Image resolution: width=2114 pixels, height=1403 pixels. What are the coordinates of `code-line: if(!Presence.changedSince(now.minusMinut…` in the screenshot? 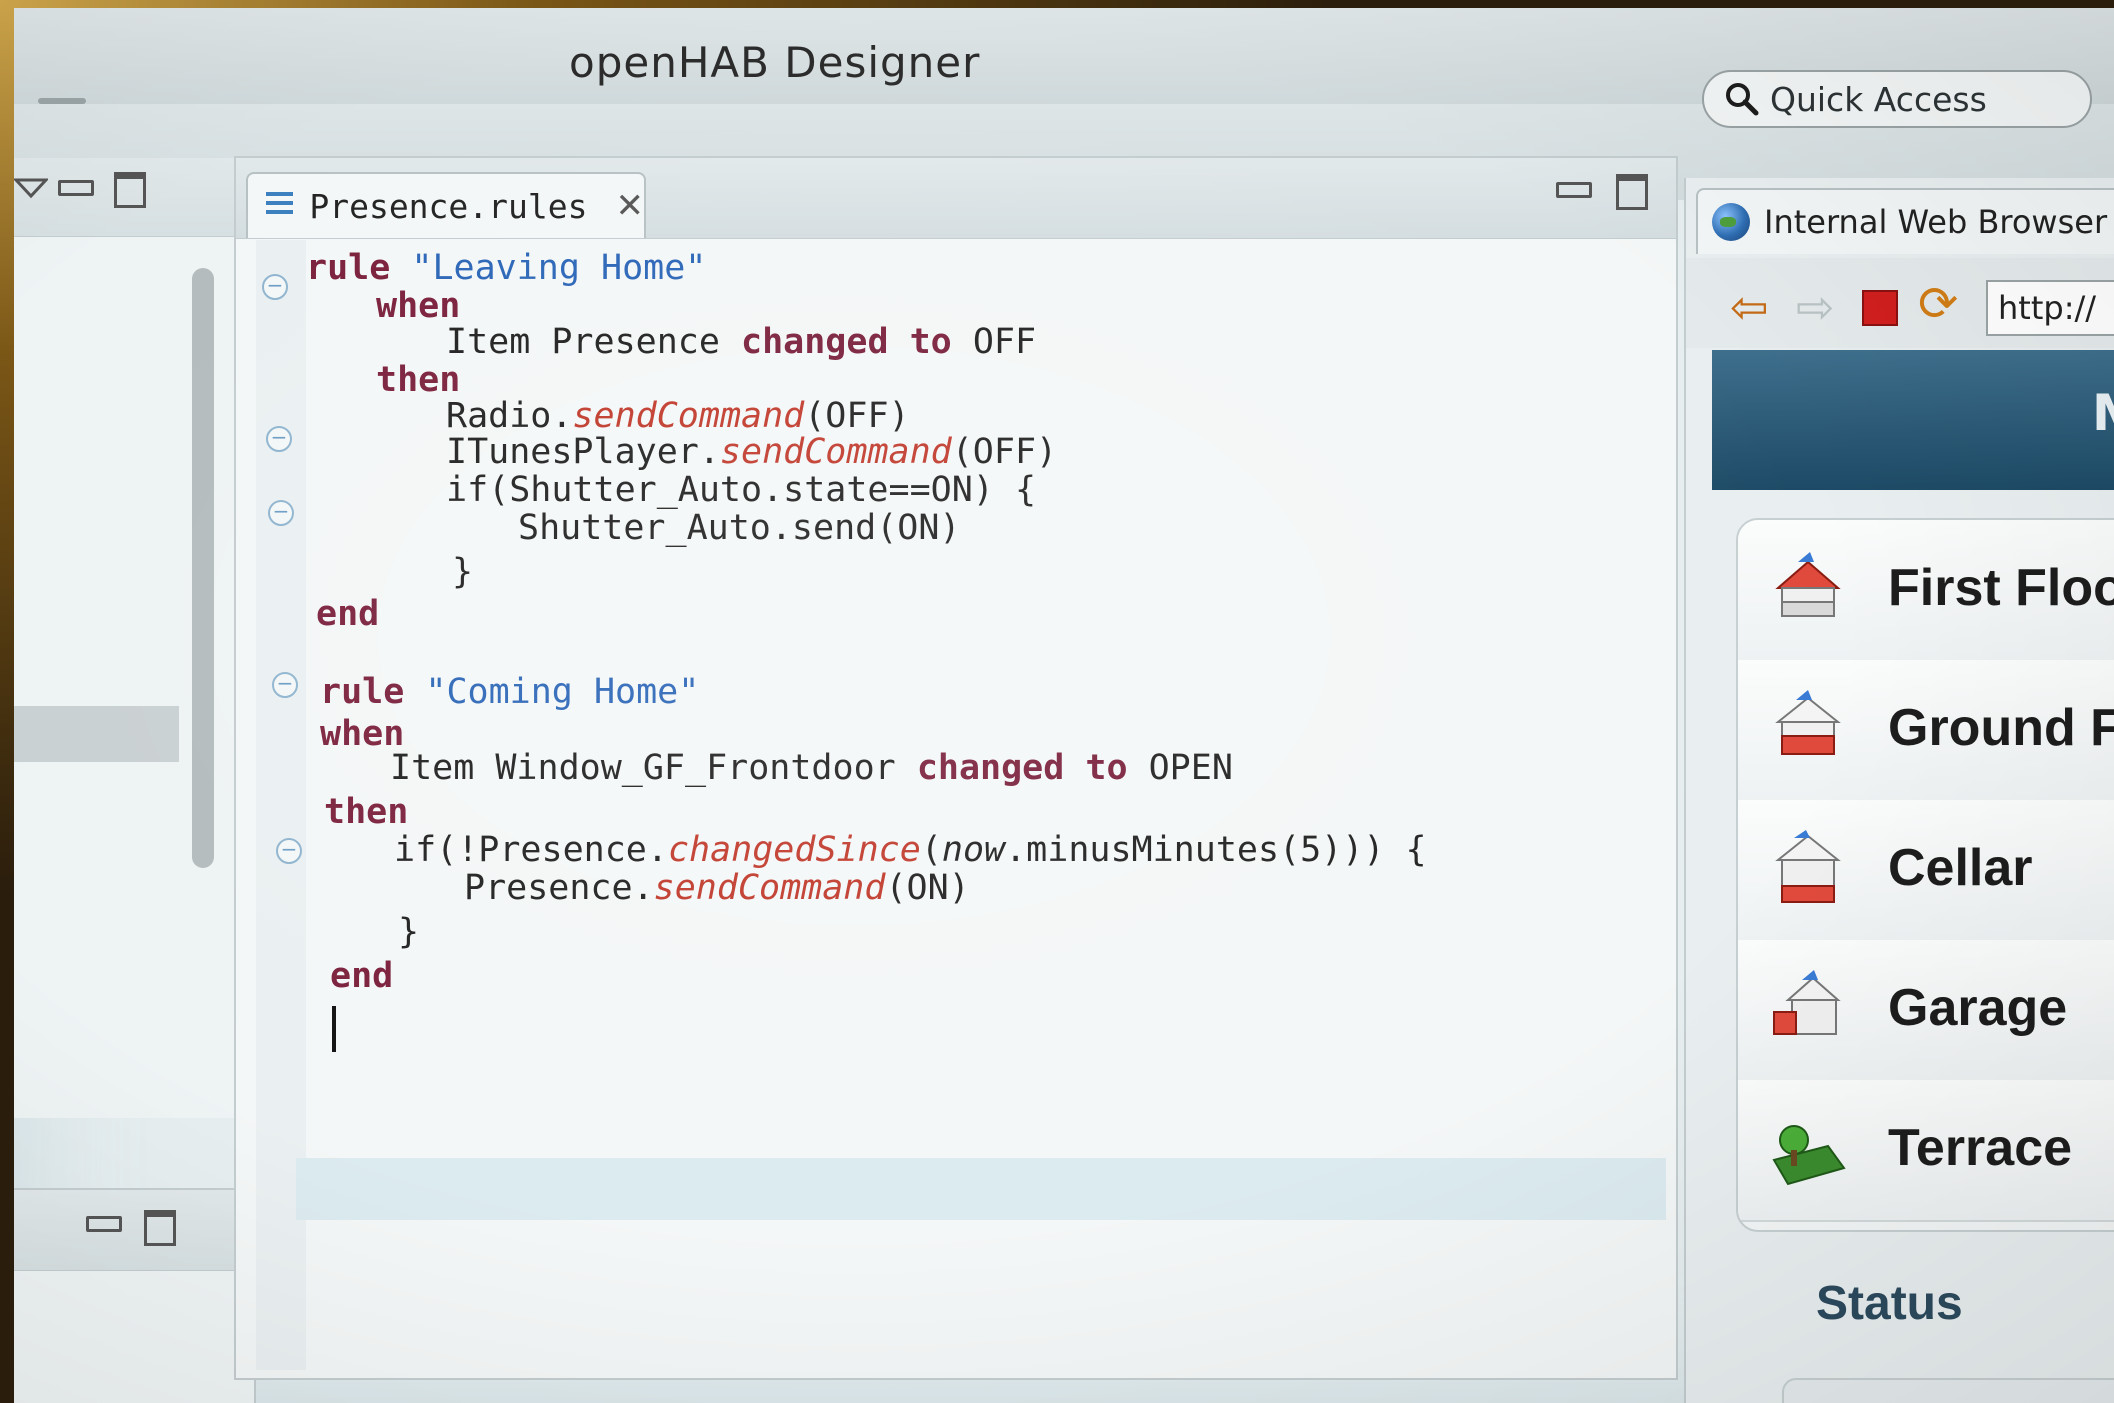 It's located at (910, 850).